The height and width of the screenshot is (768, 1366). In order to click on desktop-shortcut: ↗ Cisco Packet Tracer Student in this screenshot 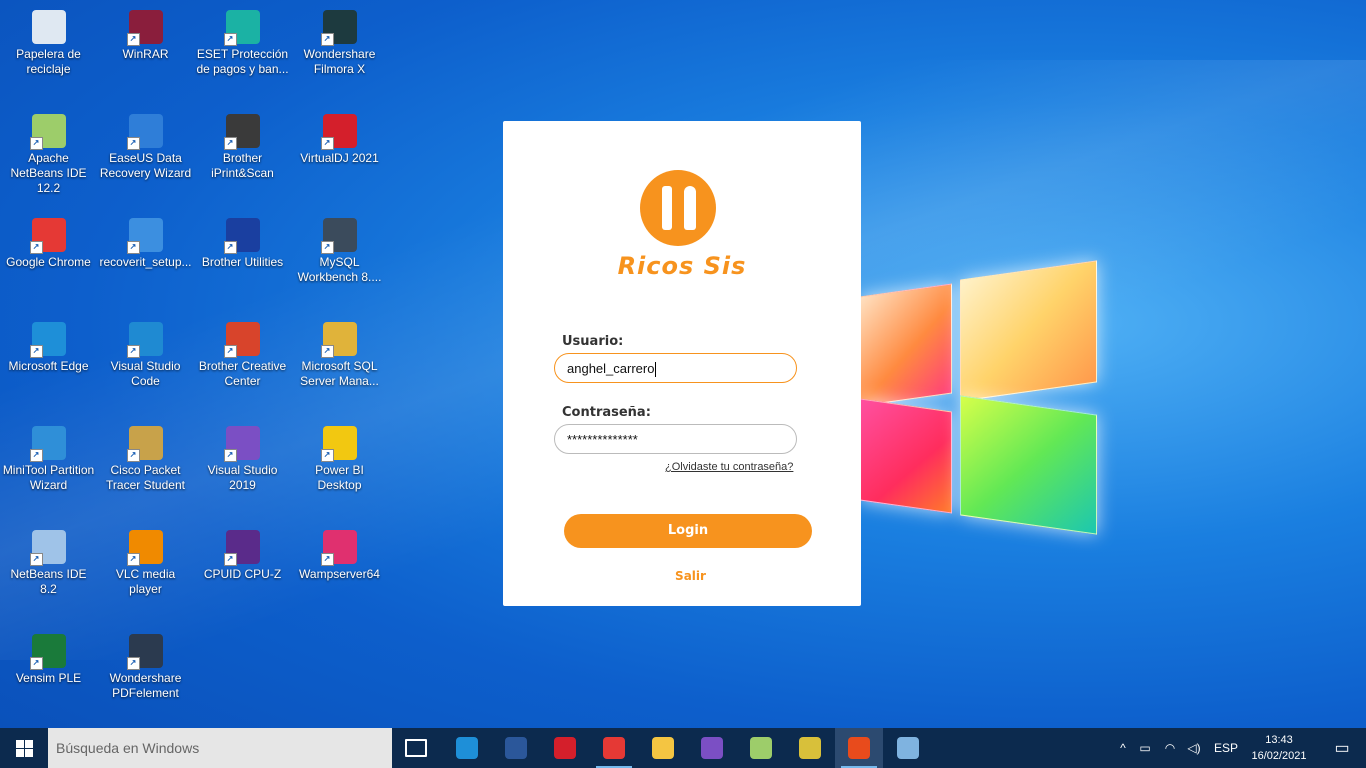, I will do `click(145, 468)`.